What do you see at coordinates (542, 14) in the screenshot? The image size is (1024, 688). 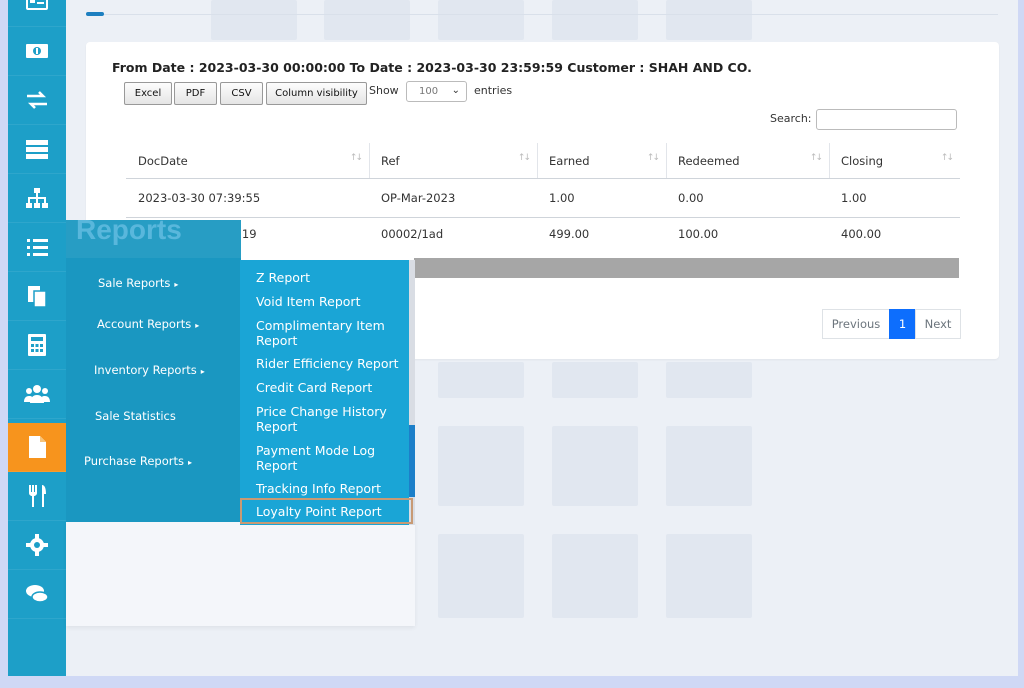 I see `tab-underline` at bounding box center [542, 14].